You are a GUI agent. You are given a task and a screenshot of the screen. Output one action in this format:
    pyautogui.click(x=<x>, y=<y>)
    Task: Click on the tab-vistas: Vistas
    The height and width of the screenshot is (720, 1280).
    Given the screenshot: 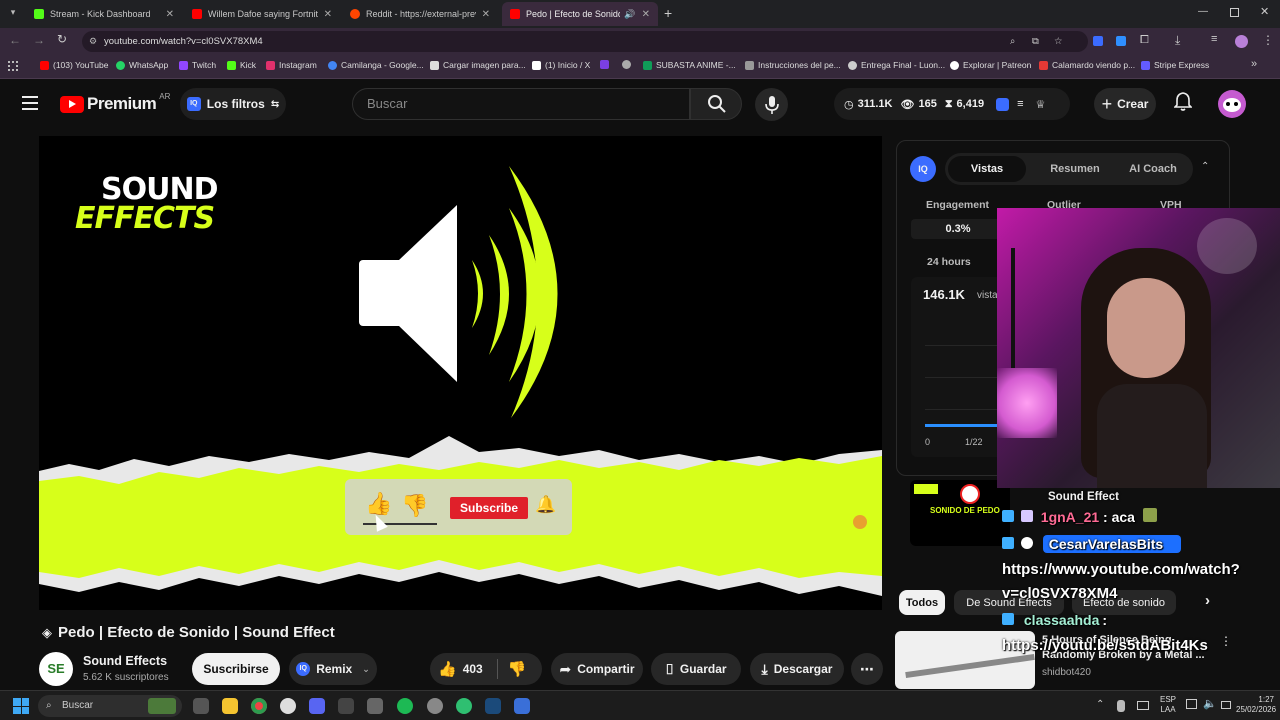 What is the action you would take?
    pyautogui.click(x=987, y=169)
    